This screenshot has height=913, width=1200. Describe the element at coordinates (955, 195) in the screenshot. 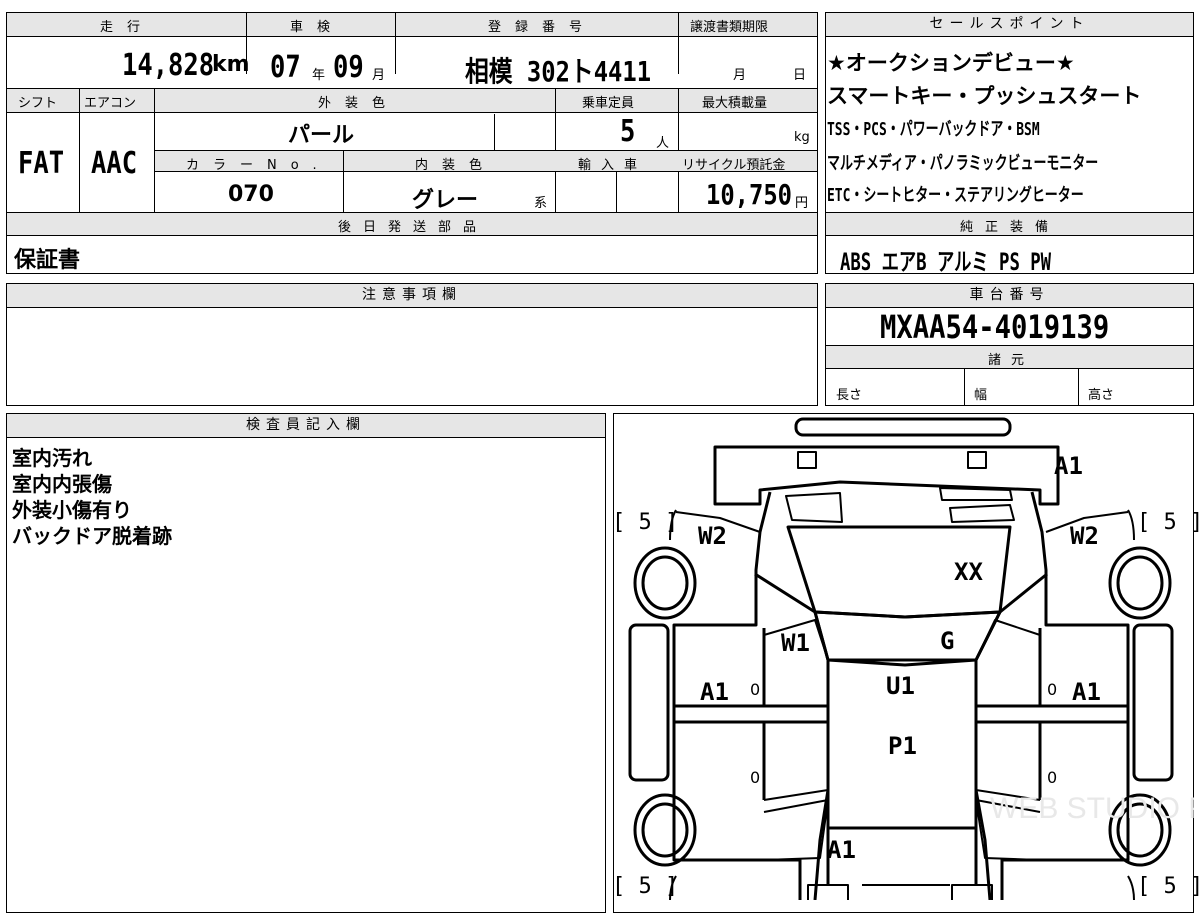

I see `sales-line-5: ETC・シートヒター・ステアリングヒーター` at that location.